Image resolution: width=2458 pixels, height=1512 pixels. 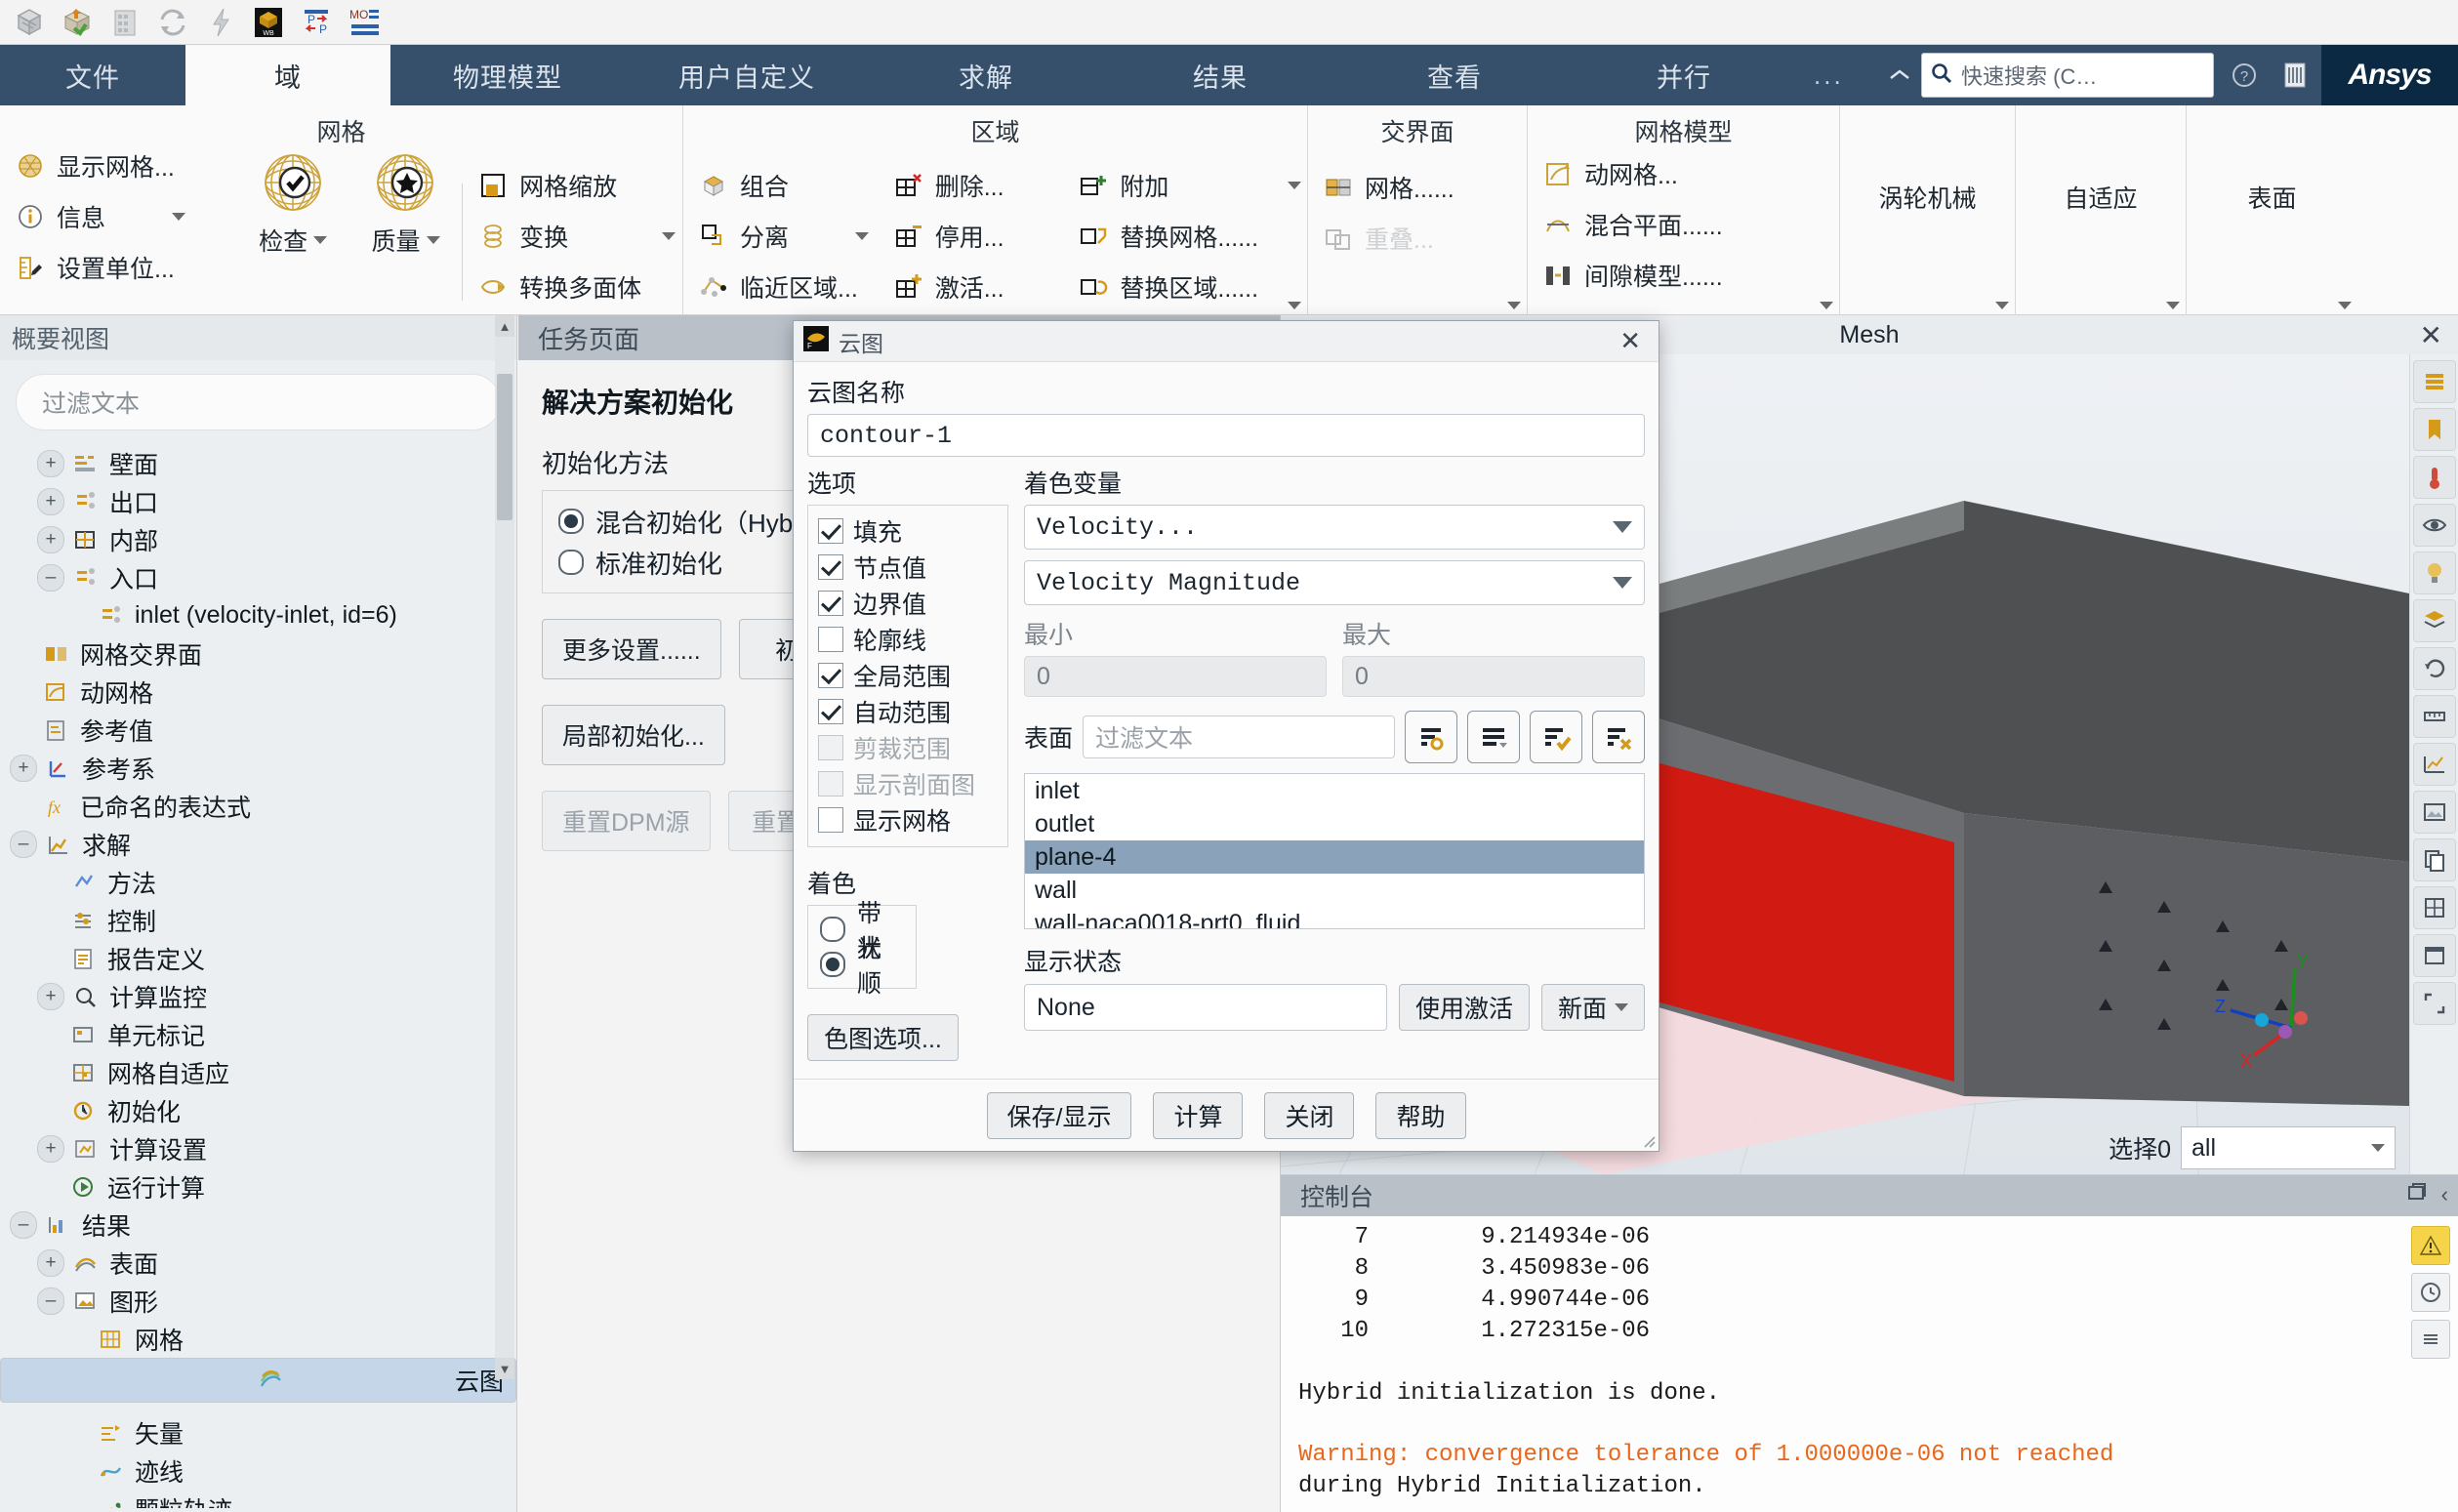 What do you see at coordinates (258, 996) in the screenshot?
I see `tree-item-14: + 计算监控` at bounding box center [258, 996].